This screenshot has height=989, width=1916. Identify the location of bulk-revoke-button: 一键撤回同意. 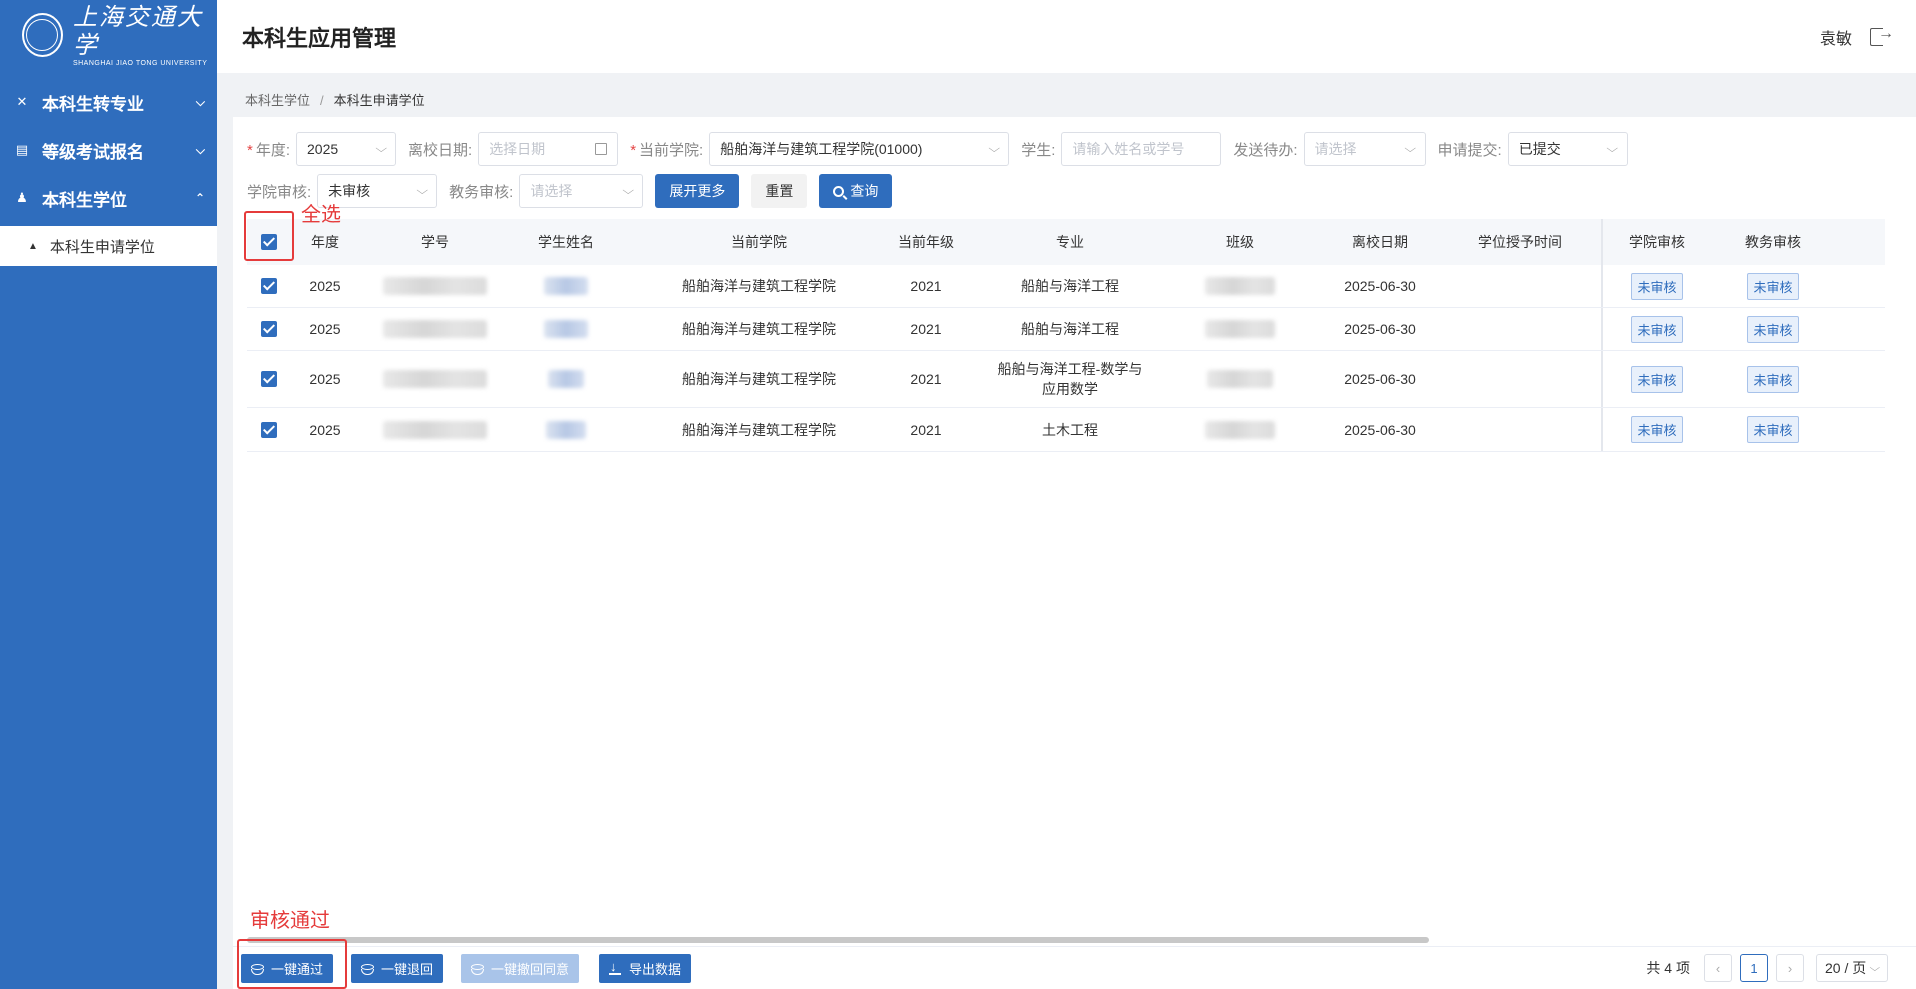
(520, 968).